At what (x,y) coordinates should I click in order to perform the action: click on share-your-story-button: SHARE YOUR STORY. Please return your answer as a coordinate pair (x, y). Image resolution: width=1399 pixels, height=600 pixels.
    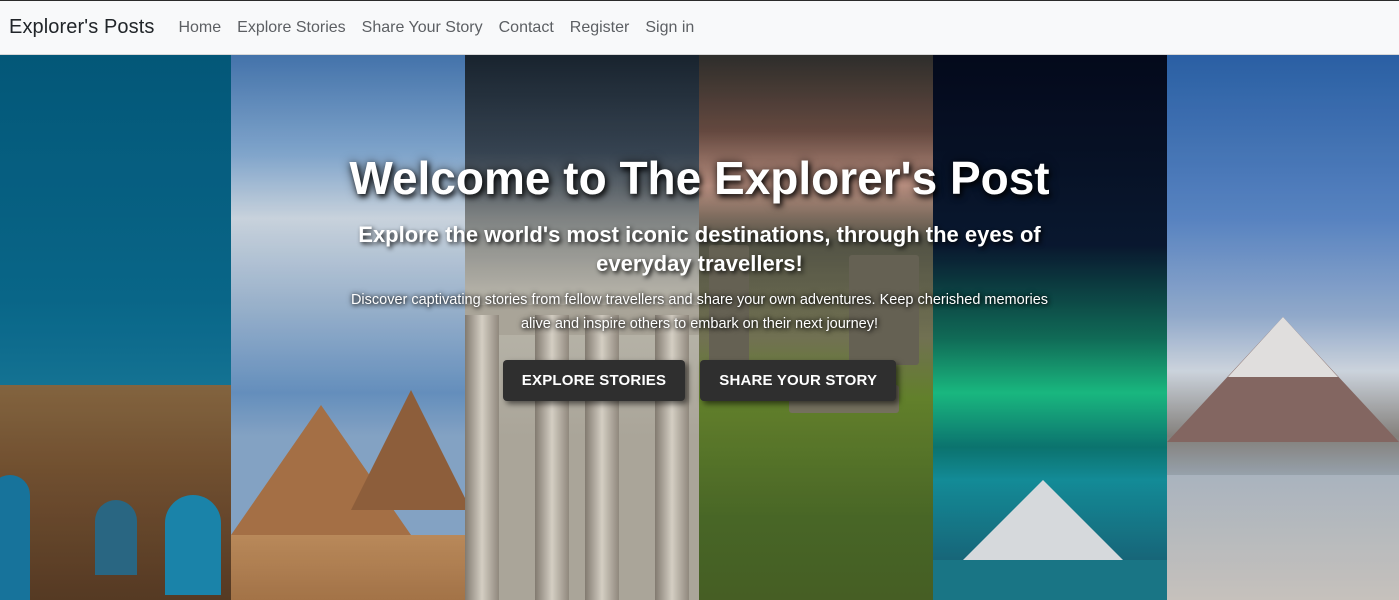
    Looking at the image, I should click on (798, 380).